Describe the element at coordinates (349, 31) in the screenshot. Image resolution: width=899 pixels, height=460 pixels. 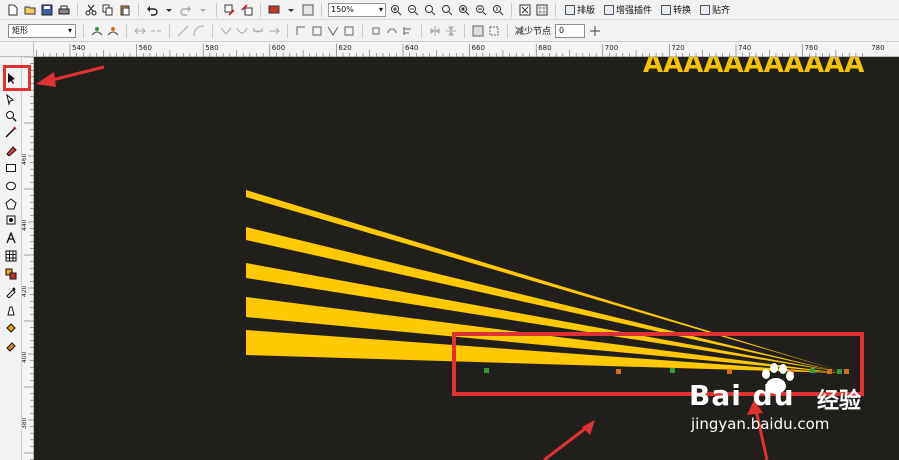
I see `auto-close-icon` at that location.